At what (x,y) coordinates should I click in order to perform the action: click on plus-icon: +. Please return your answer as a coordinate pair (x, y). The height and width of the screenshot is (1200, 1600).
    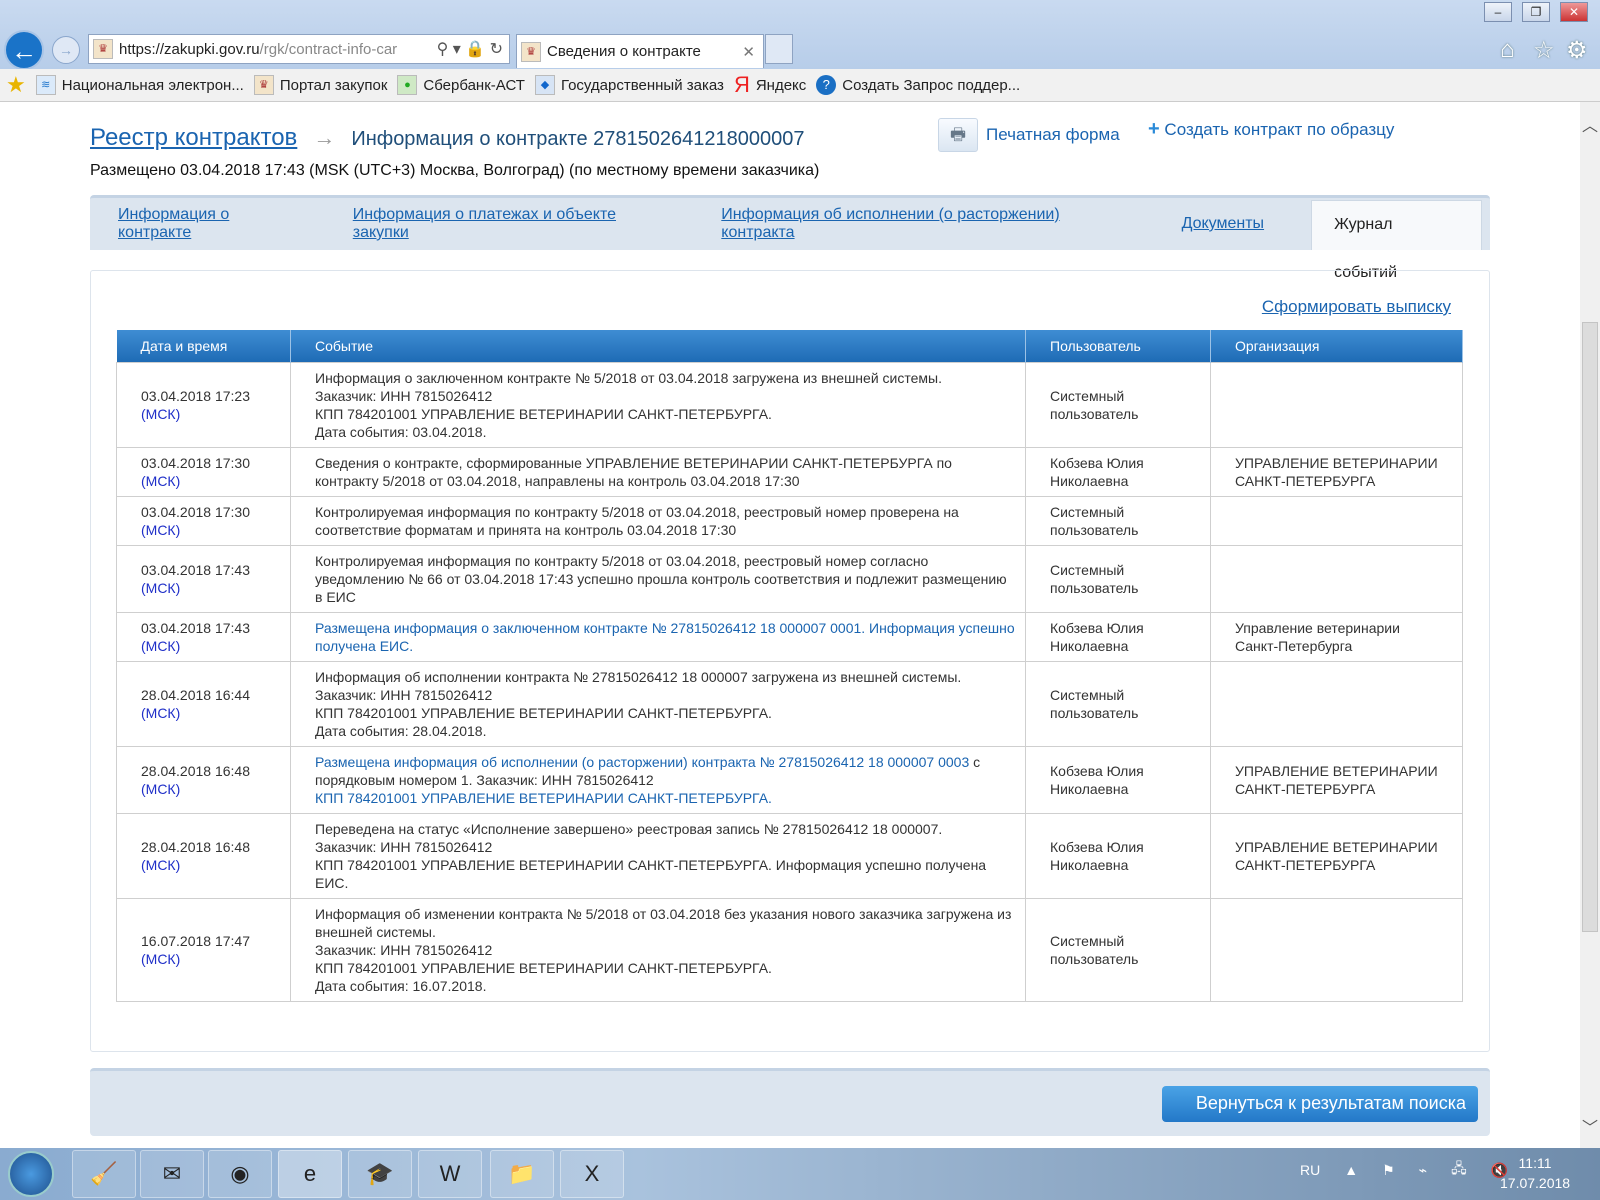
    Looking at the image, I should click on (1154, 129).